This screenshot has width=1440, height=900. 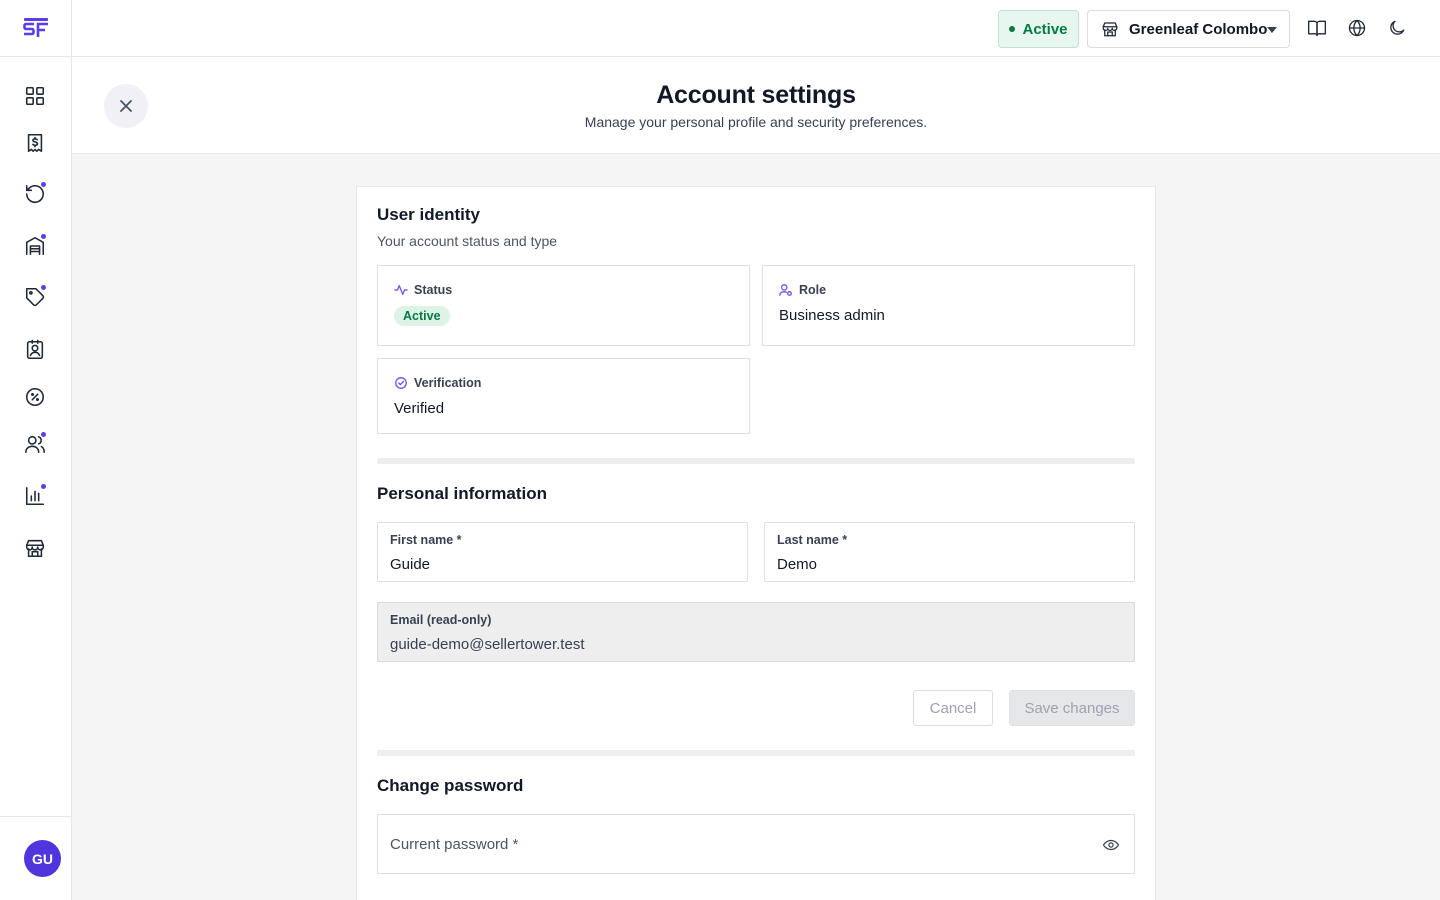 I want to click on role-box: Role Business admin, so click(x=948, y=305).